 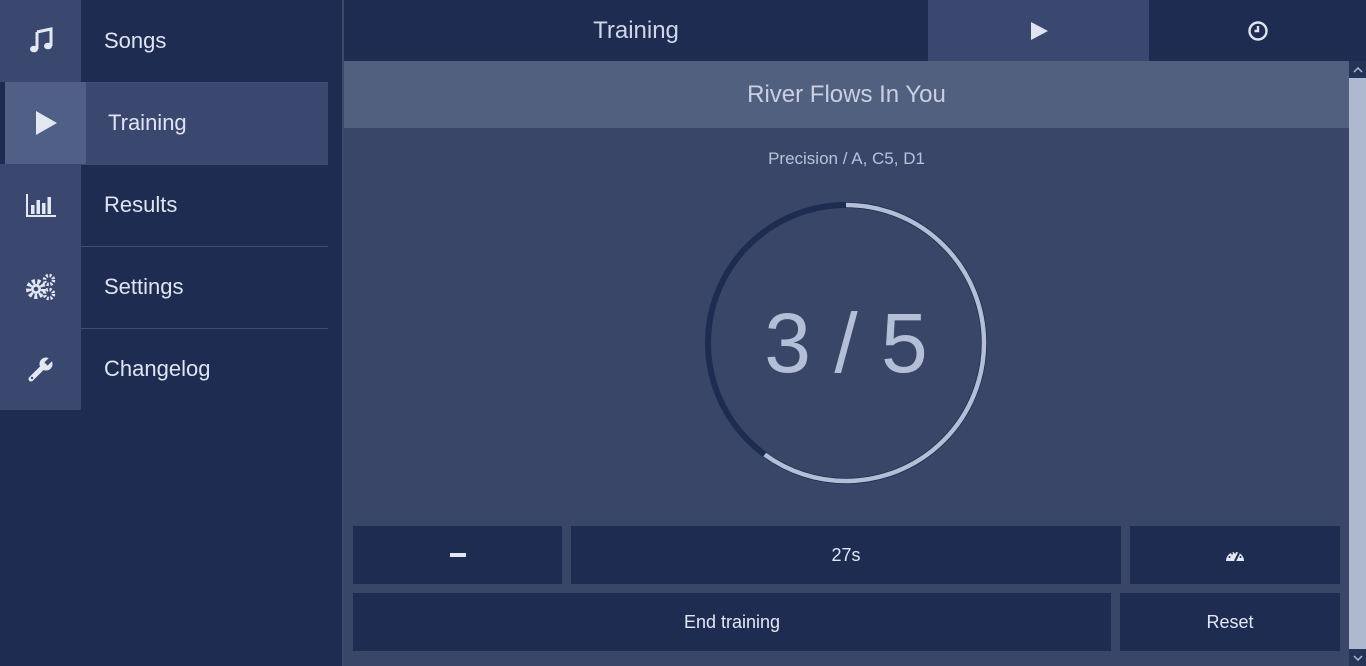 What do you see at coordinates (1357, 69) in the screenshot?
I see `scroll-up-icon` at bounding box center [1357, 69].